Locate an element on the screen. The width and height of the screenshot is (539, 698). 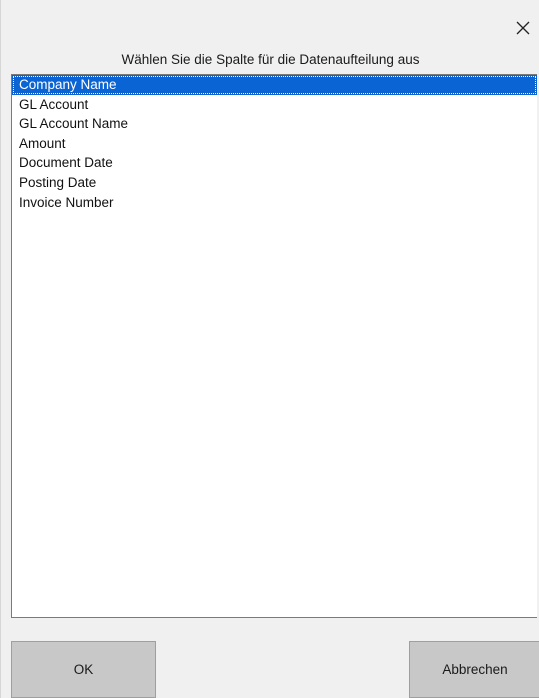
list-item-amount: Amount is located at coordinates (274, 144).